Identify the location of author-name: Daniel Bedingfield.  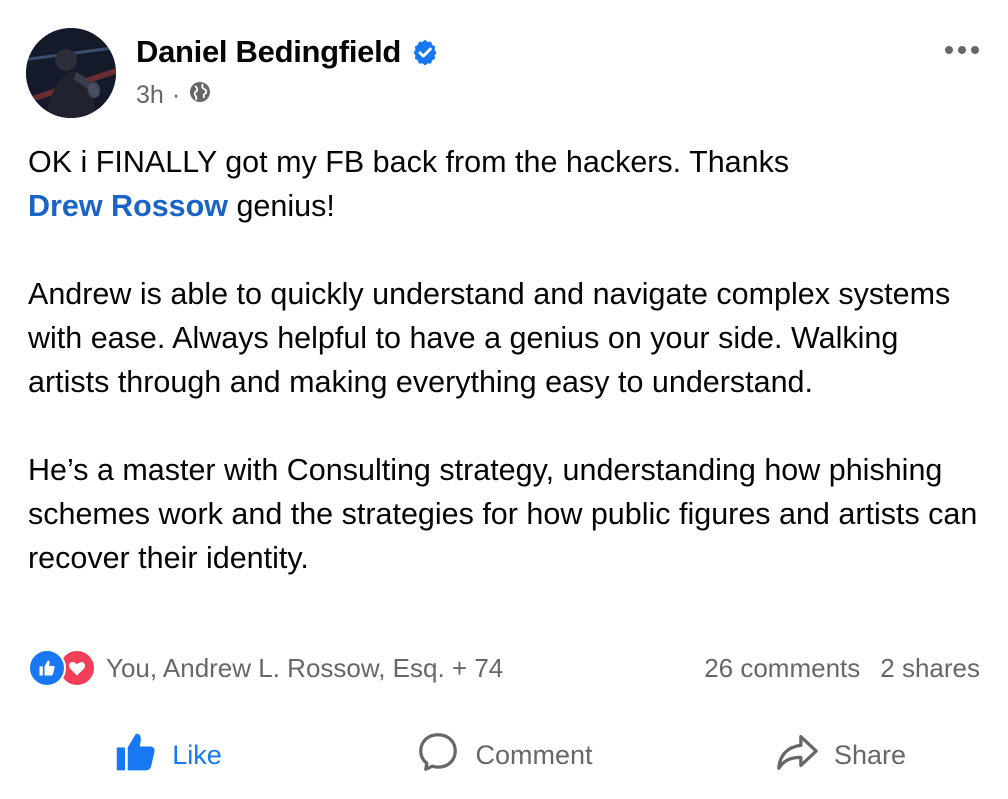
(268, 52).